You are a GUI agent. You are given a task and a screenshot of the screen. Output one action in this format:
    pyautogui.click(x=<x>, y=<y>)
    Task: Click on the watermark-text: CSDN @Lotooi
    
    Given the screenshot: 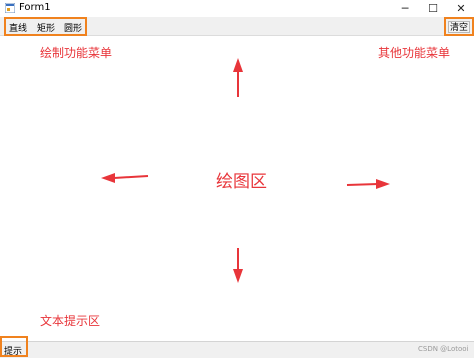 What is the action you would take?
    pyautogui.click(x=443, y=349)
    